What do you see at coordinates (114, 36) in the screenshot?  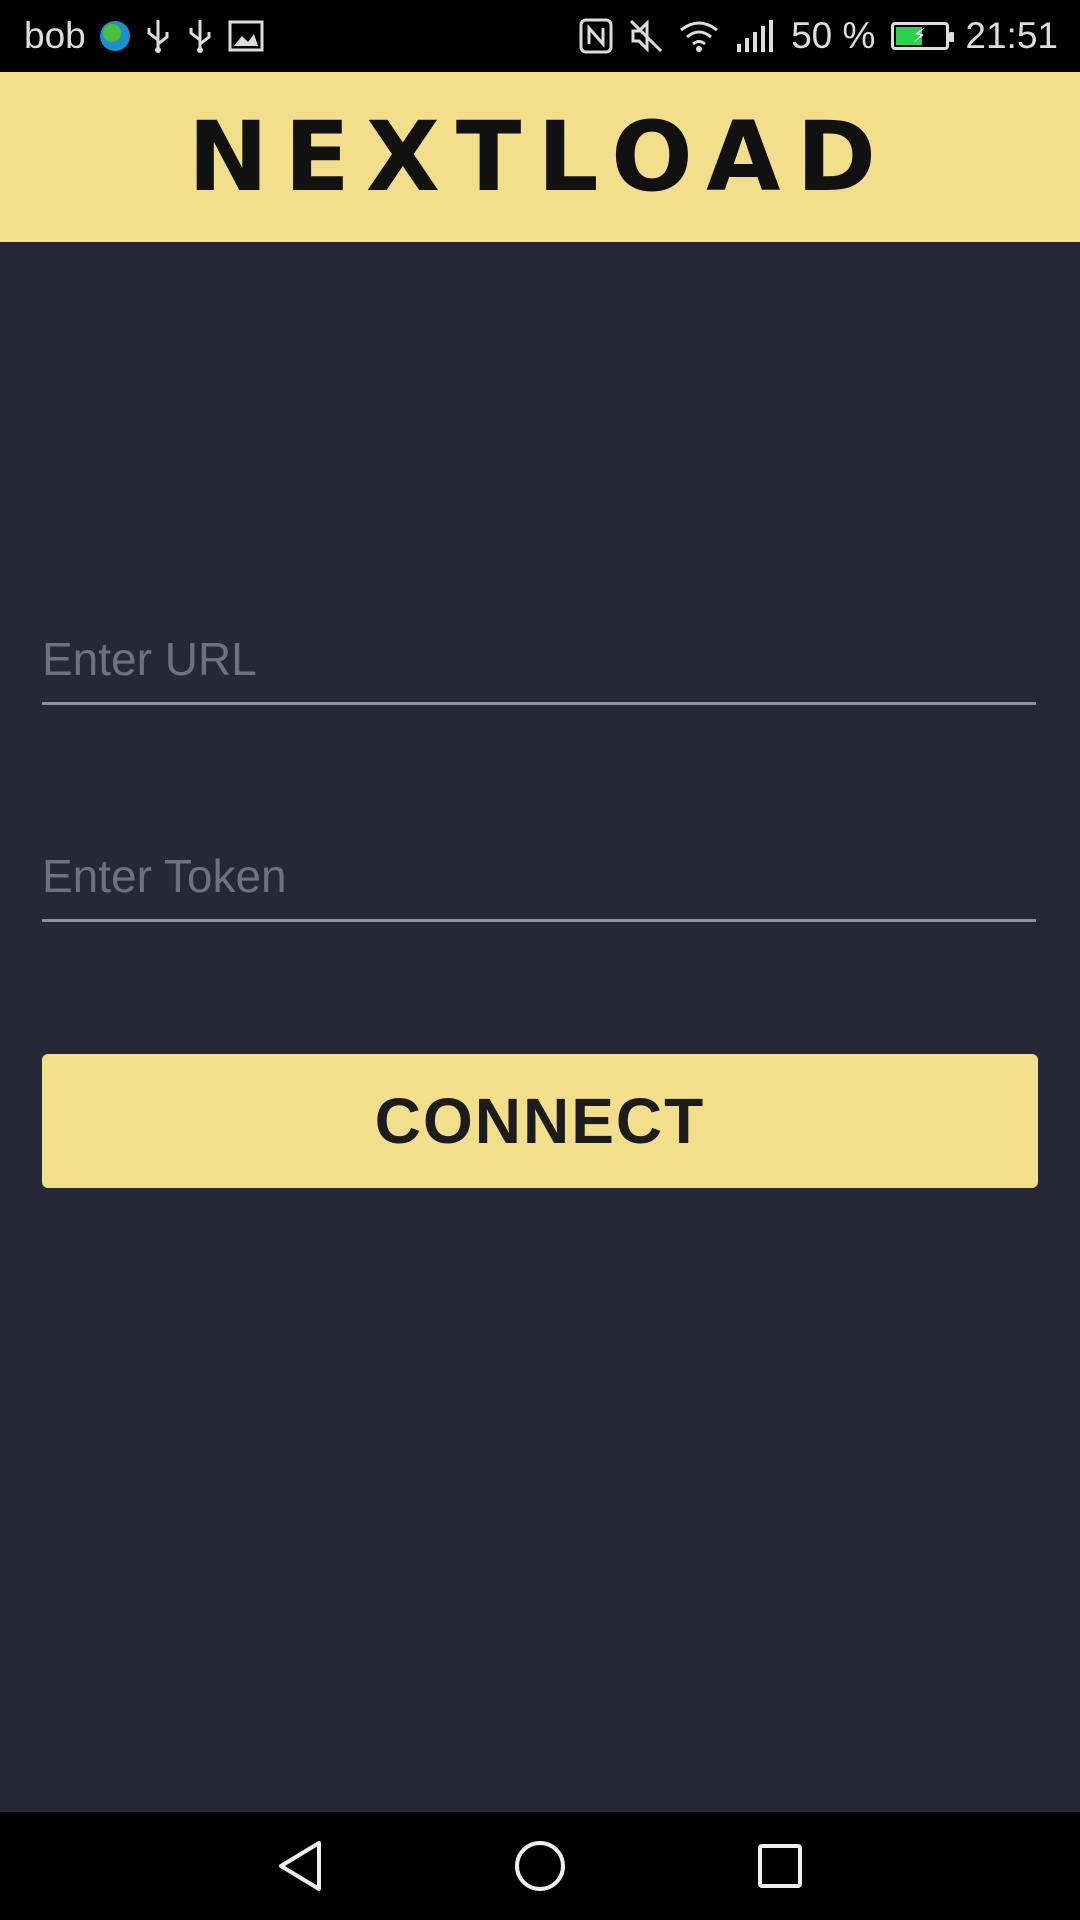 I see `globe-icon` at bounding box center [114, 36].